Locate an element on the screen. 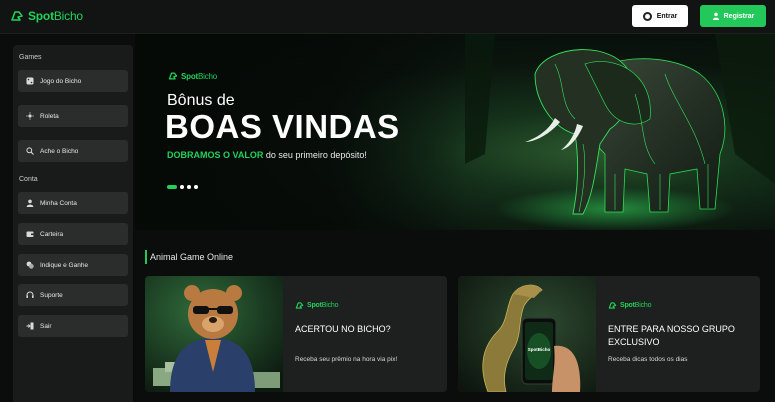  hero-highlight: DOBRAMOS O VALOR is located at coordinates (215, 155).